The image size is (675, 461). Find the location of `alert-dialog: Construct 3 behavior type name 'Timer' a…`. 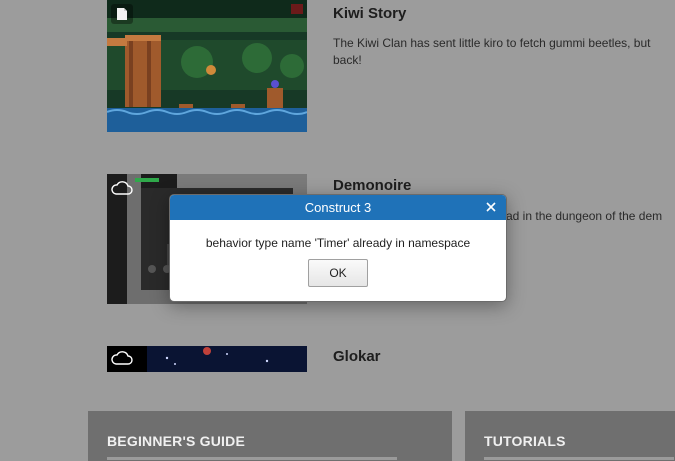

alert-dialog: Construct 3 behavior type name 'Timer' a… is located at coordinates (338, 248).